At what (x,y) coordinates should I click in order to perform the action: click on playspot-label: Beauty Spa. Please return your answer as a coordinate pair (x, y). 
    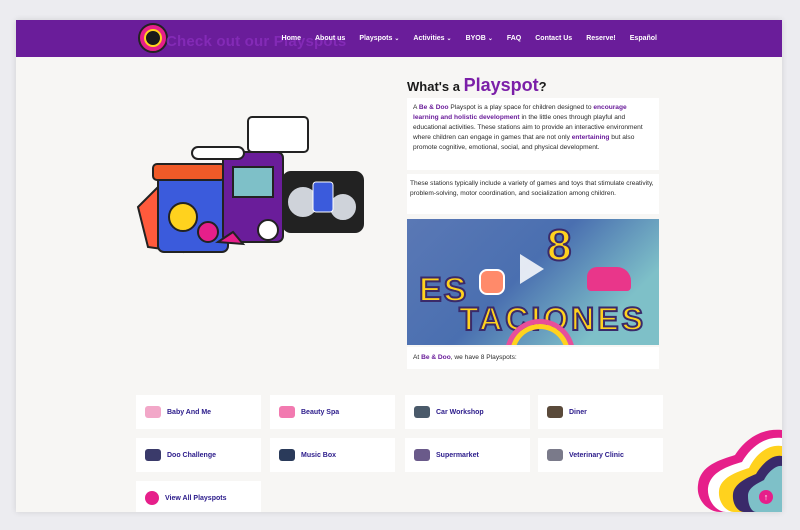
    Looking at the image, I should click on (320, 412).